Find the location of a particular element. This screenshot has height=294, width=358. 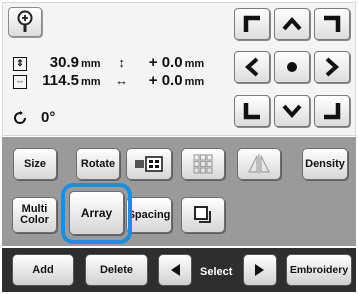

height-unit: mm is located at coordinates (91, 64).